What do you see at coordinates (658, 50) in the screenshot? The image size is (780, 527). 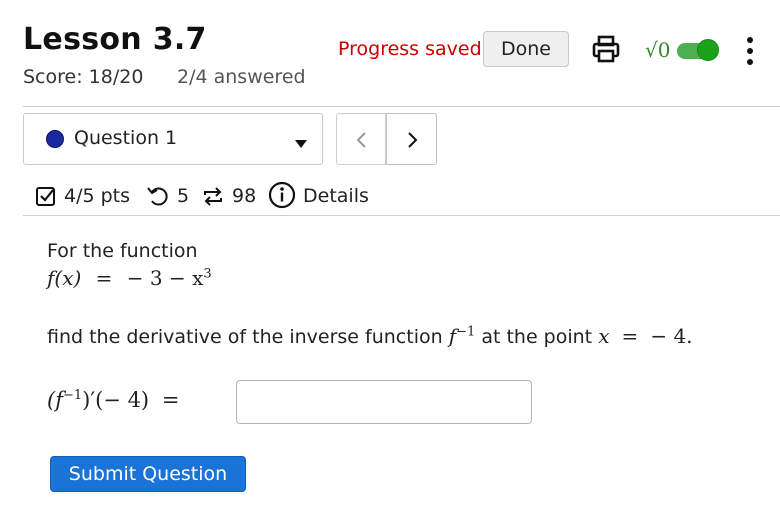 I see `math-display-label: √0` at bounding box center [658, 50].